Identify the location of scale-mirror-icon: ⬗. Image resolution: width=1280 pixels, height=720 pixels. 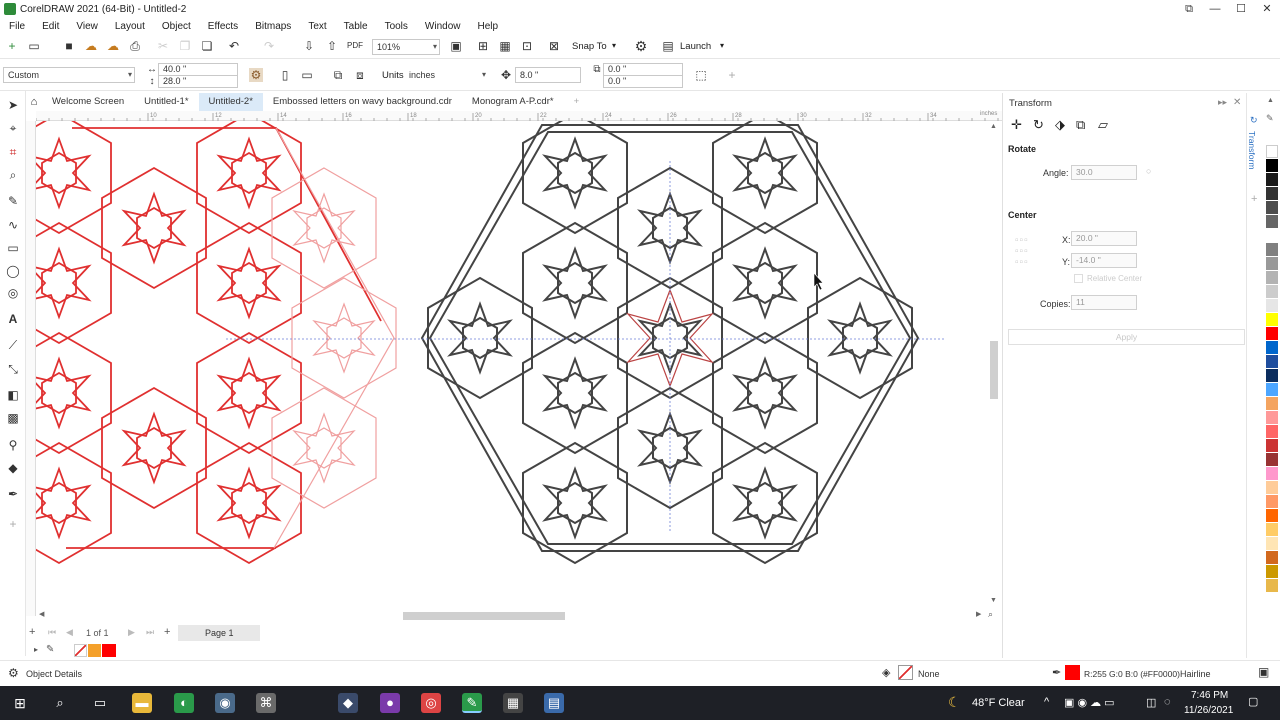
(1060, 125).